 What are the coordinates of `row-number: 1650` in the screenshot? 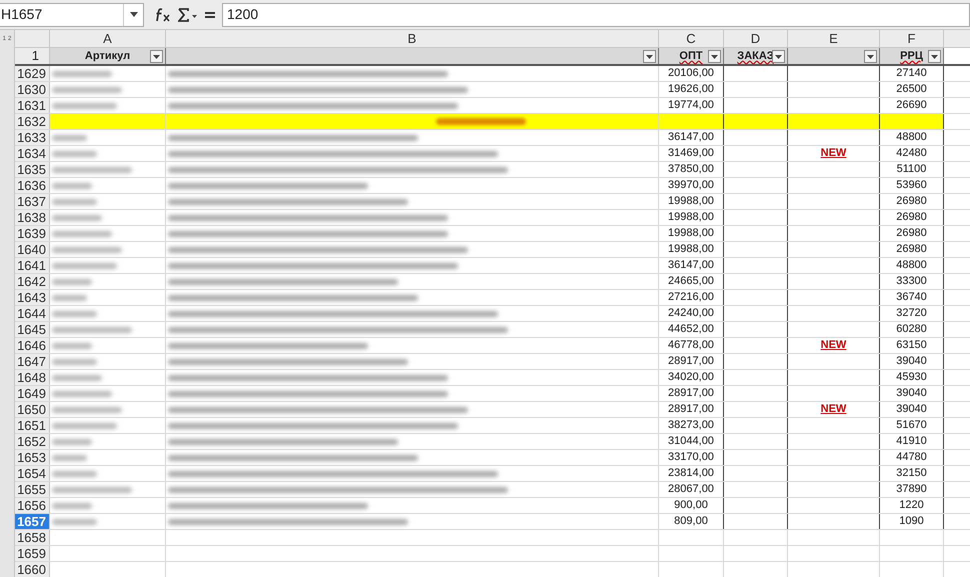 It's located at (32, 409).